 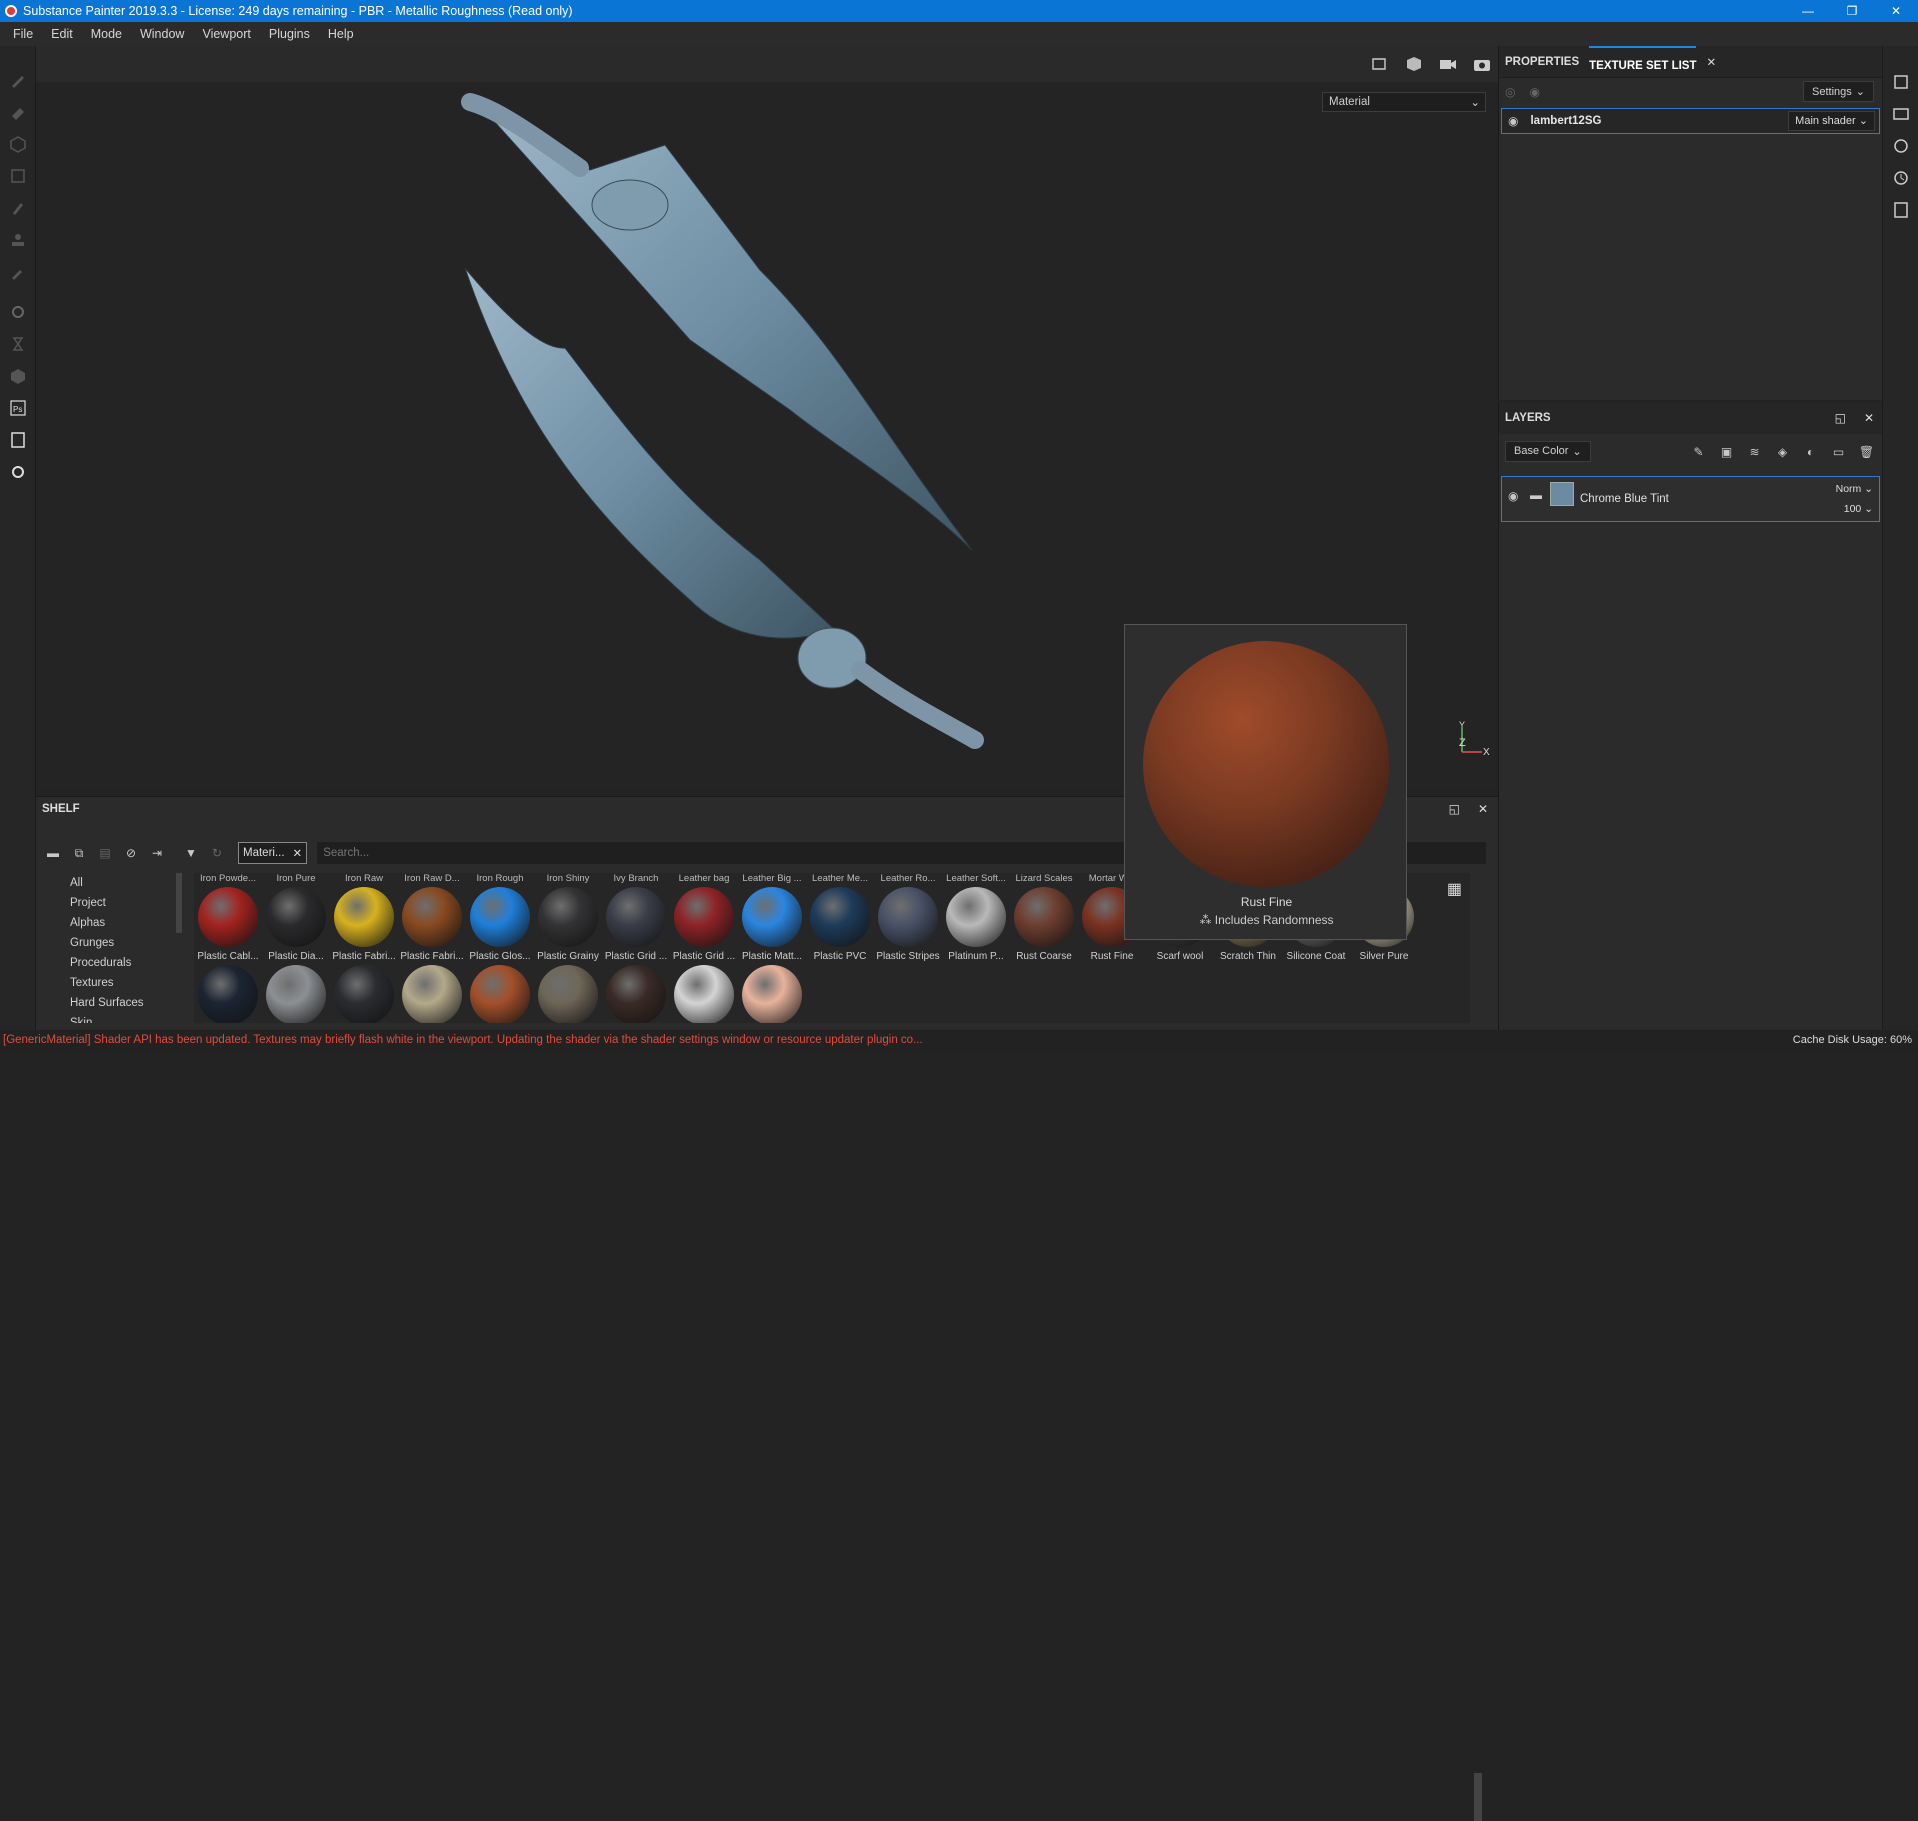 What do you see at coordinates (1483, 809) in the screenshot?
I see `shelf-close-icon: ✕` at bounding box center [1483, 809].